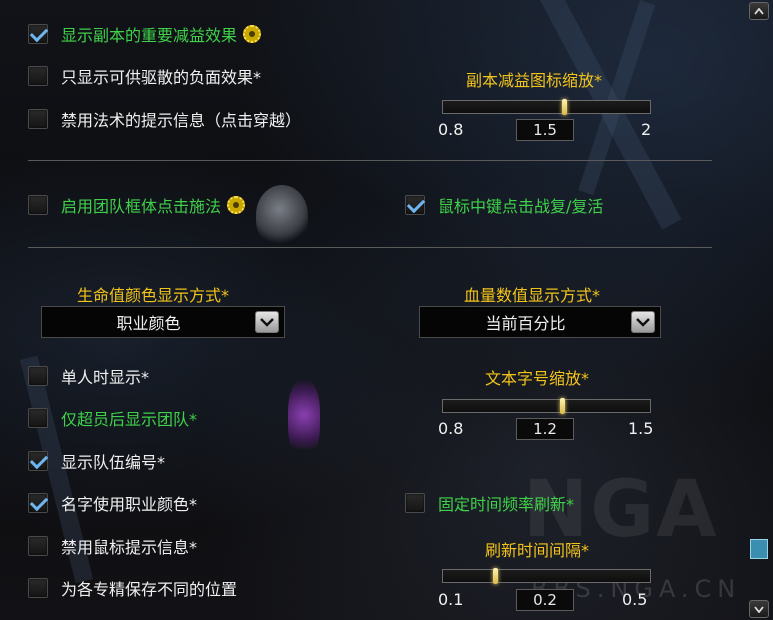  I want to click on scroll-up-icon, so click(759, 11).